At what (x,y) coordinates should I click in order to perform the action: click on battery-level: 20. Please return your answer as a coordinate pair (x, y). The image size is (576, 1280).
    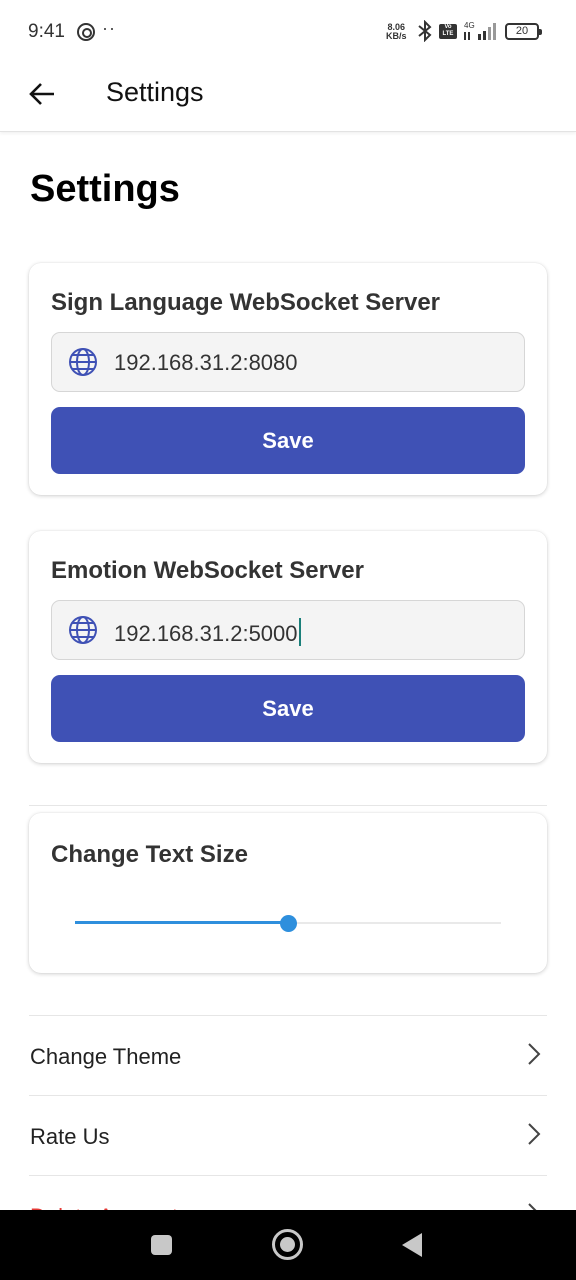
    Looking at the image, I should click on (522, 31).